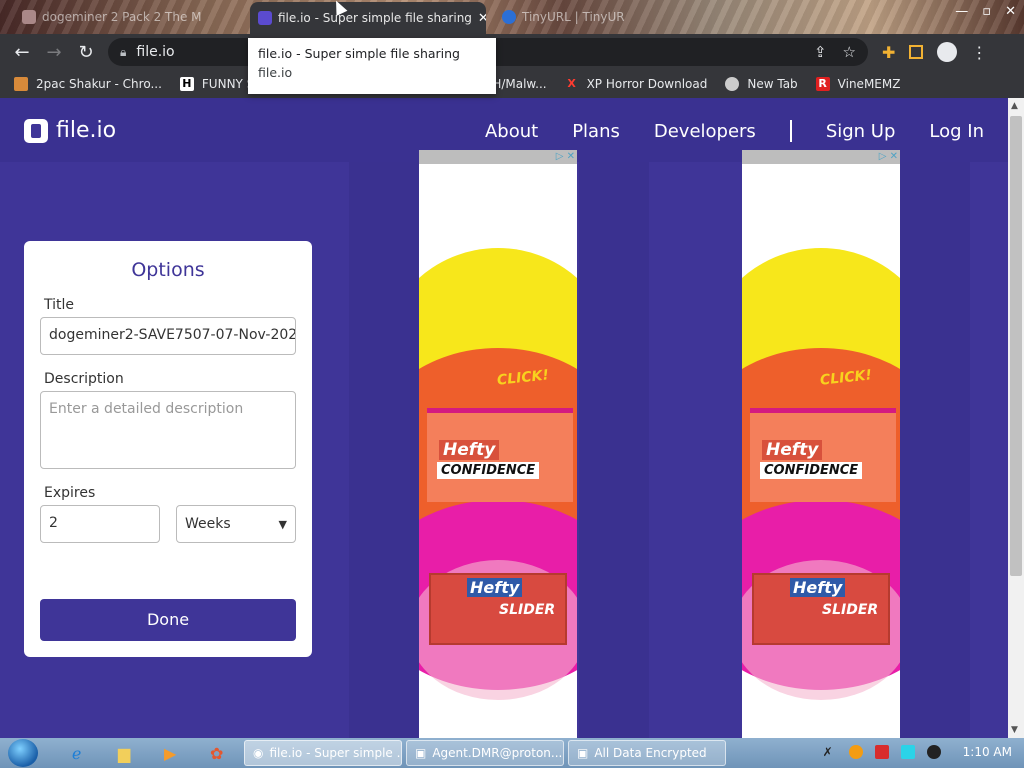  Describe the element at coordinates (155, 52) in the screenshot. I see `address-text: file.io` at that location.